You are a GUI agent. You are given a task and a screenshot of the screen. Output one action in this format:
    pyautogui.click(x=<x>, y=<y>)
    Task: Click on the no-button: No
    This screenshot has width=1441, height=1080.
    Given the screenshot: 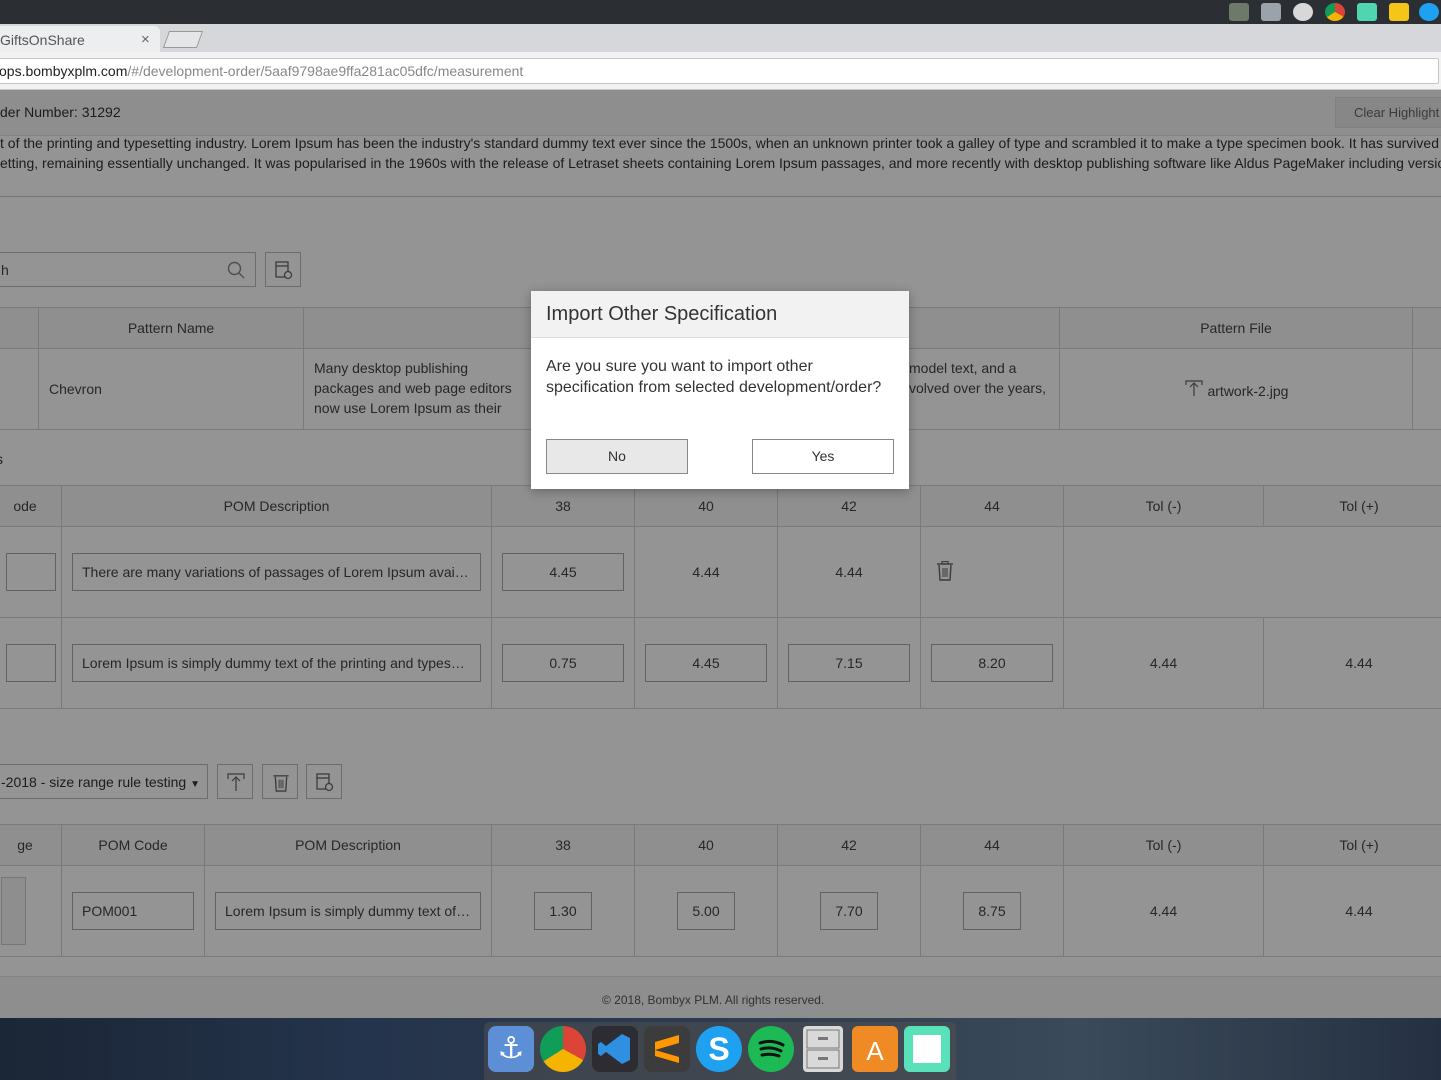 What is the action you would take?
    pyautogui.click(x=617, y=456)
    